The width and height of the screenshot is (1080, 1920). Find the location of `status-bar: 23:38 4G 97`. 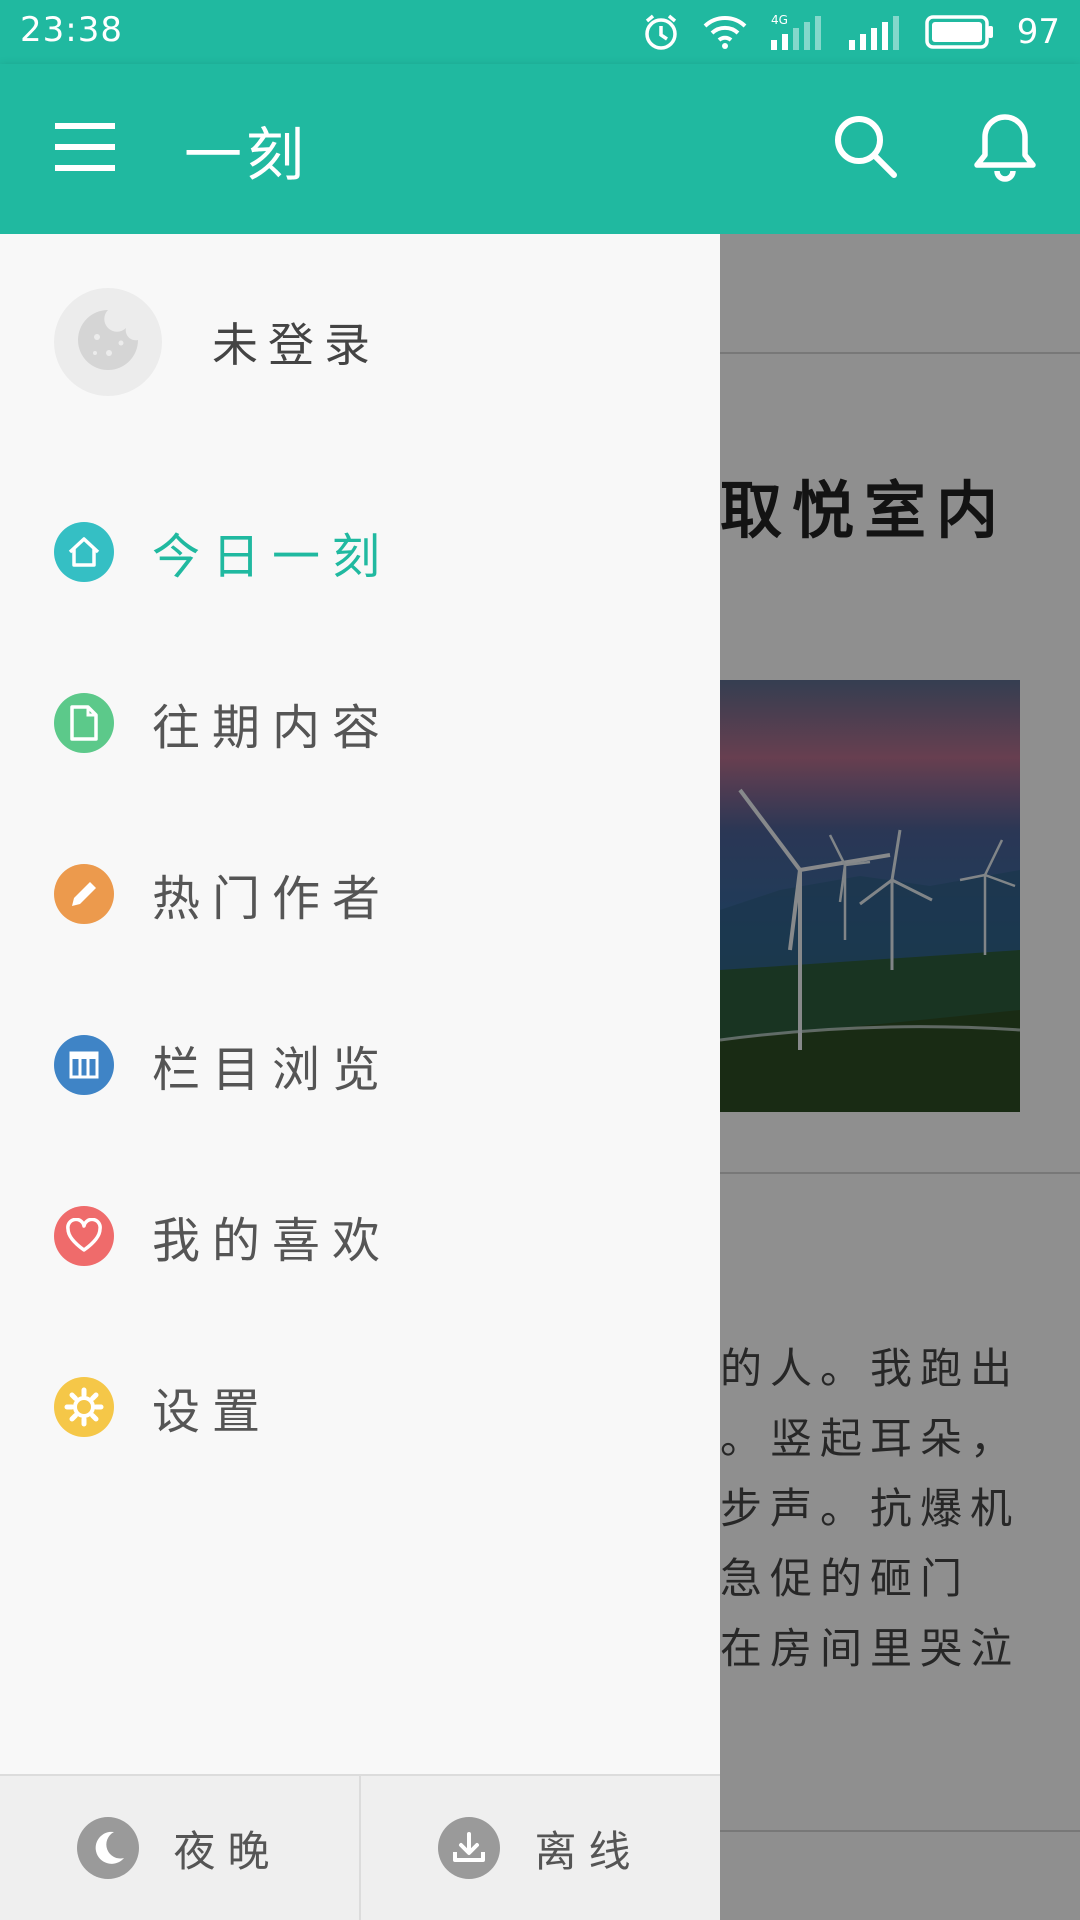

status-bar: 23:38 4G 97 is located at coordinates (540, 32).